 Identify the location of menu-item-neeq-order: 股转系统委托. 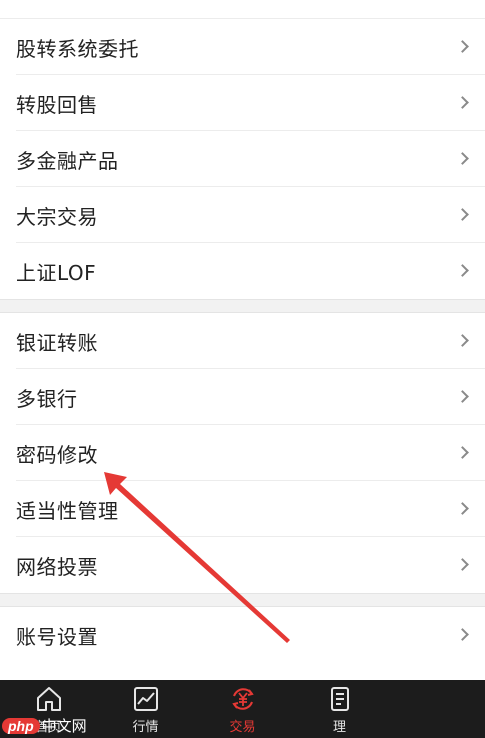
(242, 47).